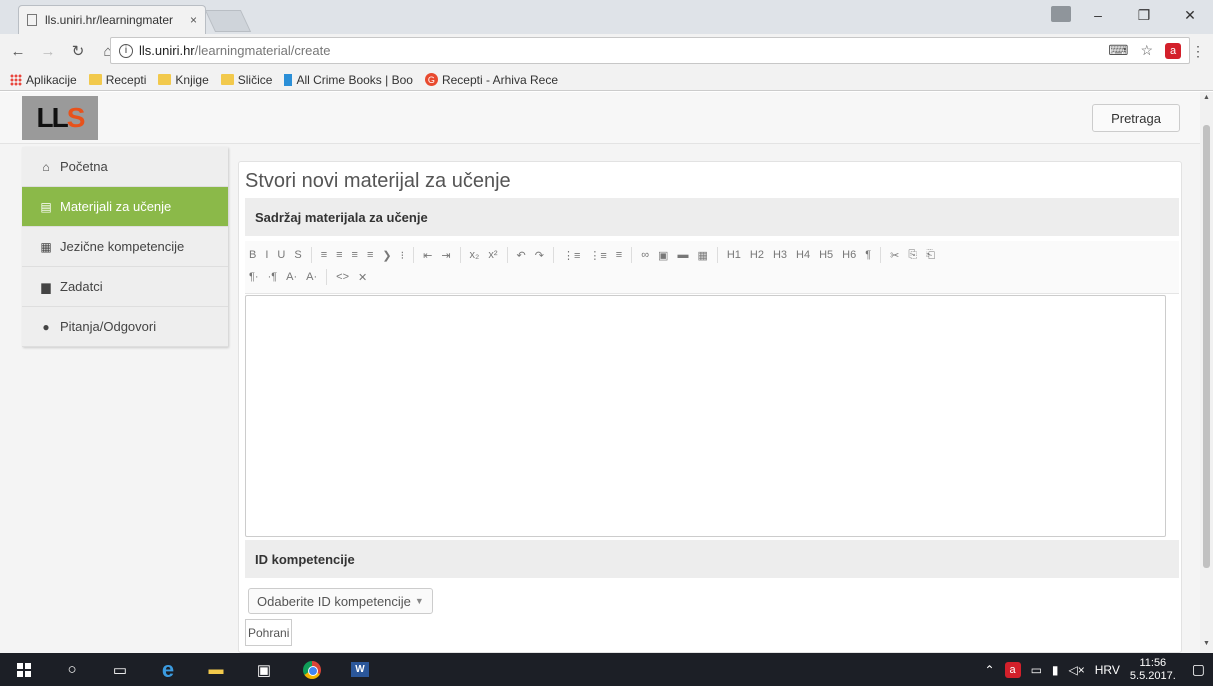 The width and height of the screenshot is (1213, 686). I want to click on browser-tab: lls.uniri.hr/learningmater ×, so click(112, 19).